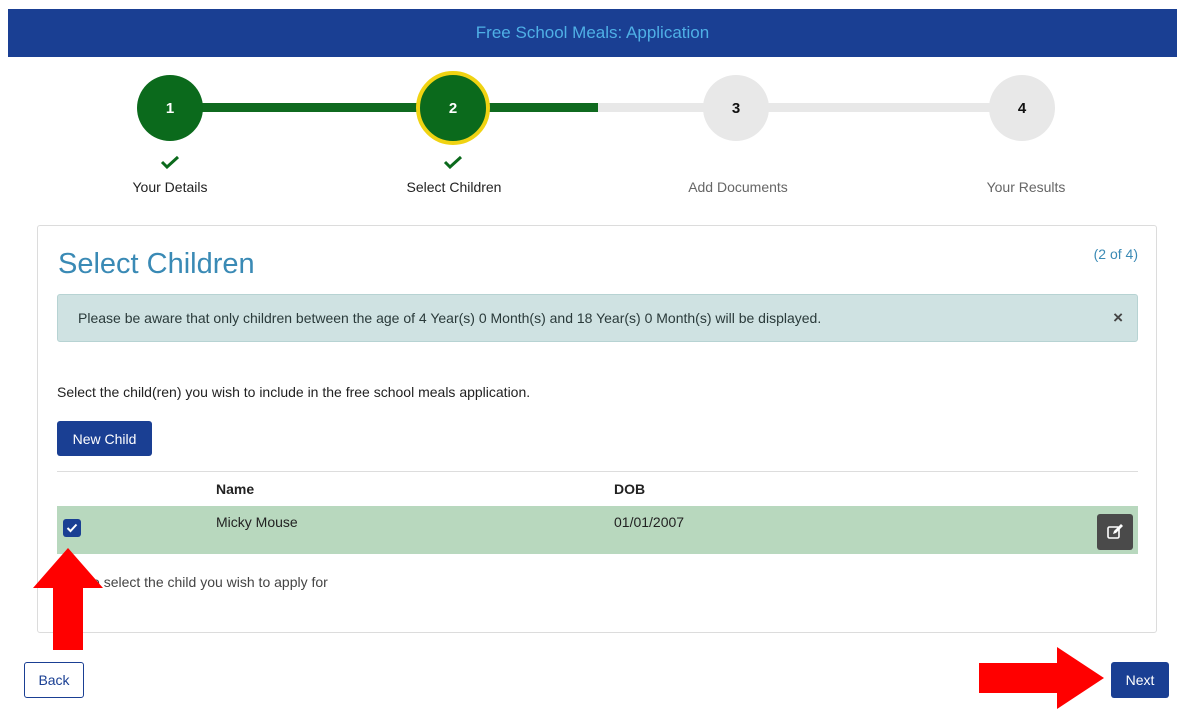 Image resolution: width=1177 pixels, height=709 pixels. Describe the element at coordinates (104, 438) in the screenshot. I see `new-child-button: New Child` at that location.